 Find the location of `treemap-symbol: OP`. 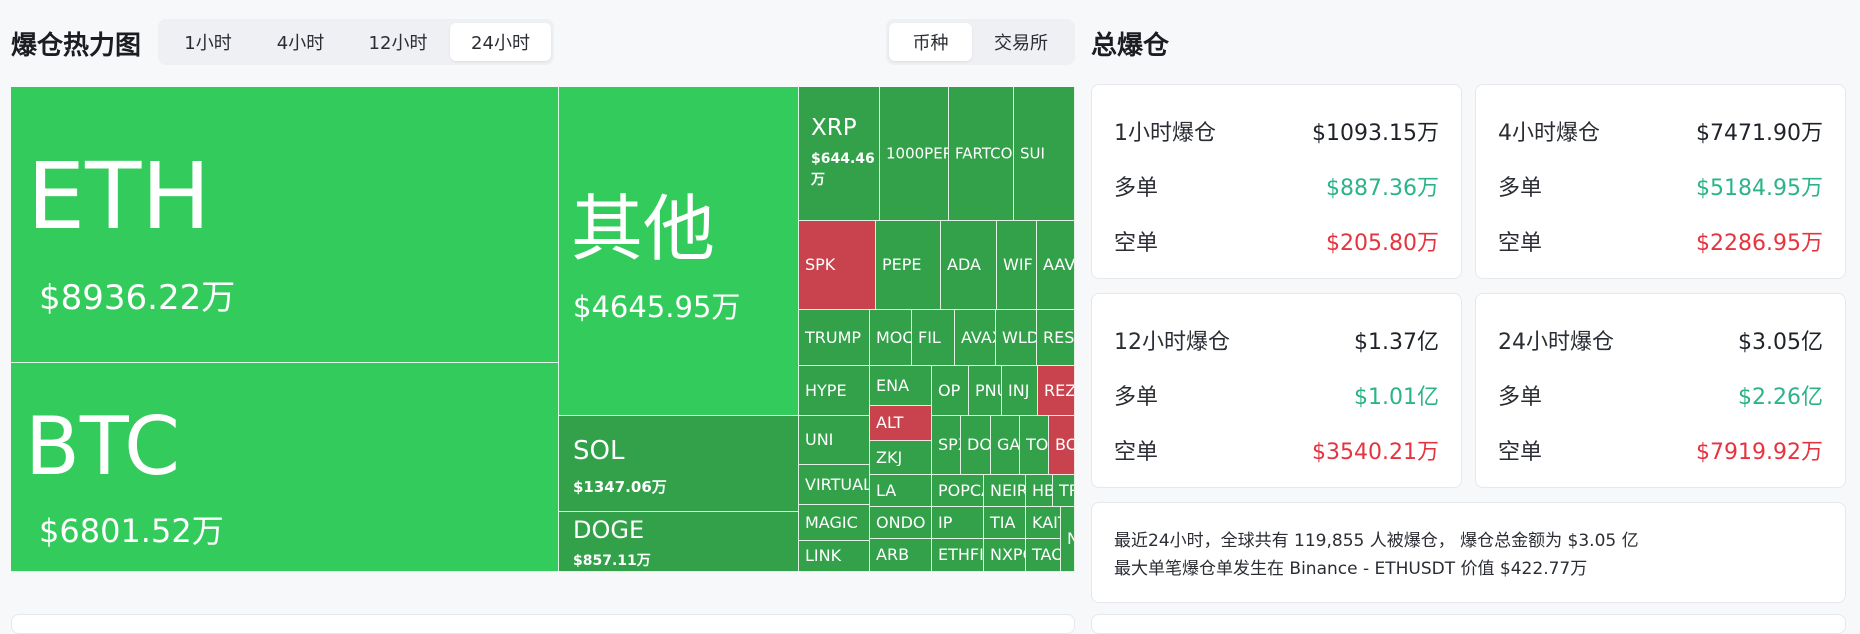

treemap-symbol: OP is located at coordinates (949, 390).